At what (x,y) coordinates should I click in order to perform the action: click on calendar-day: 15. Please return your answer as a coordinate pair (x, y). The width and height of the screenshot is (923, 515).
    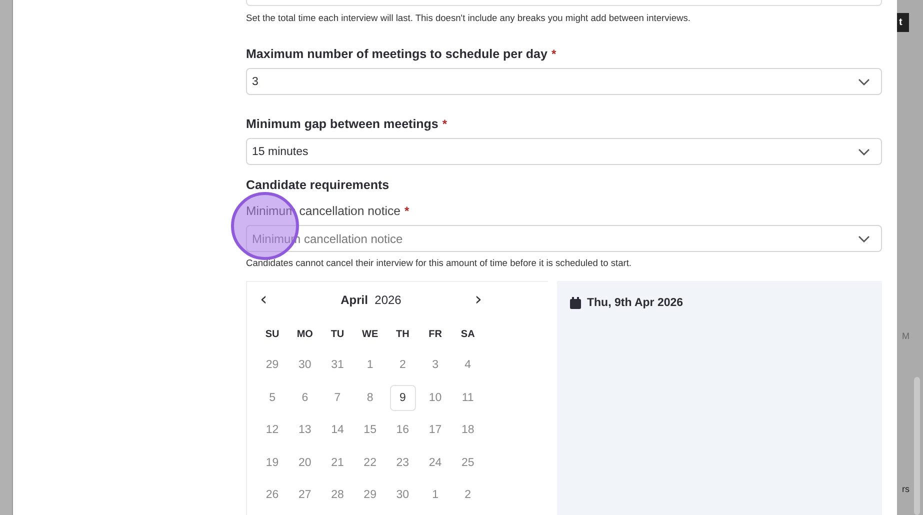
    Looking at the image, I should click on (370, 430).